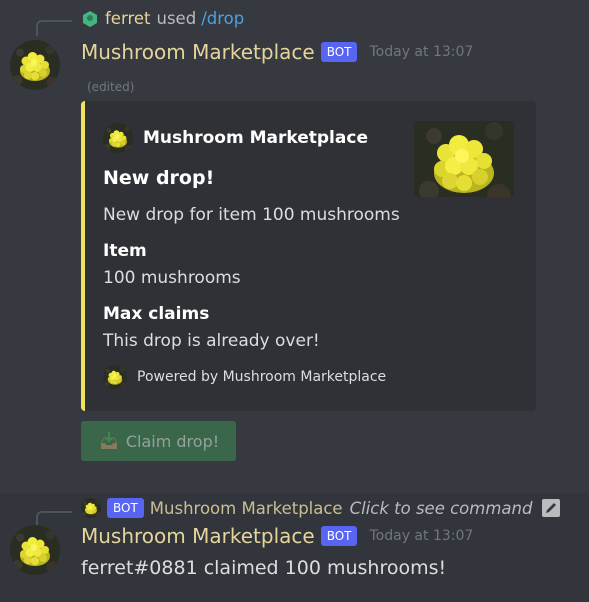 This screenshot has height=602, width=589. What do you see at coordinates (172, 278) in the screenshot?
I see `embed-field-value: 100 mushrooms` at bounding box center [172, 278].